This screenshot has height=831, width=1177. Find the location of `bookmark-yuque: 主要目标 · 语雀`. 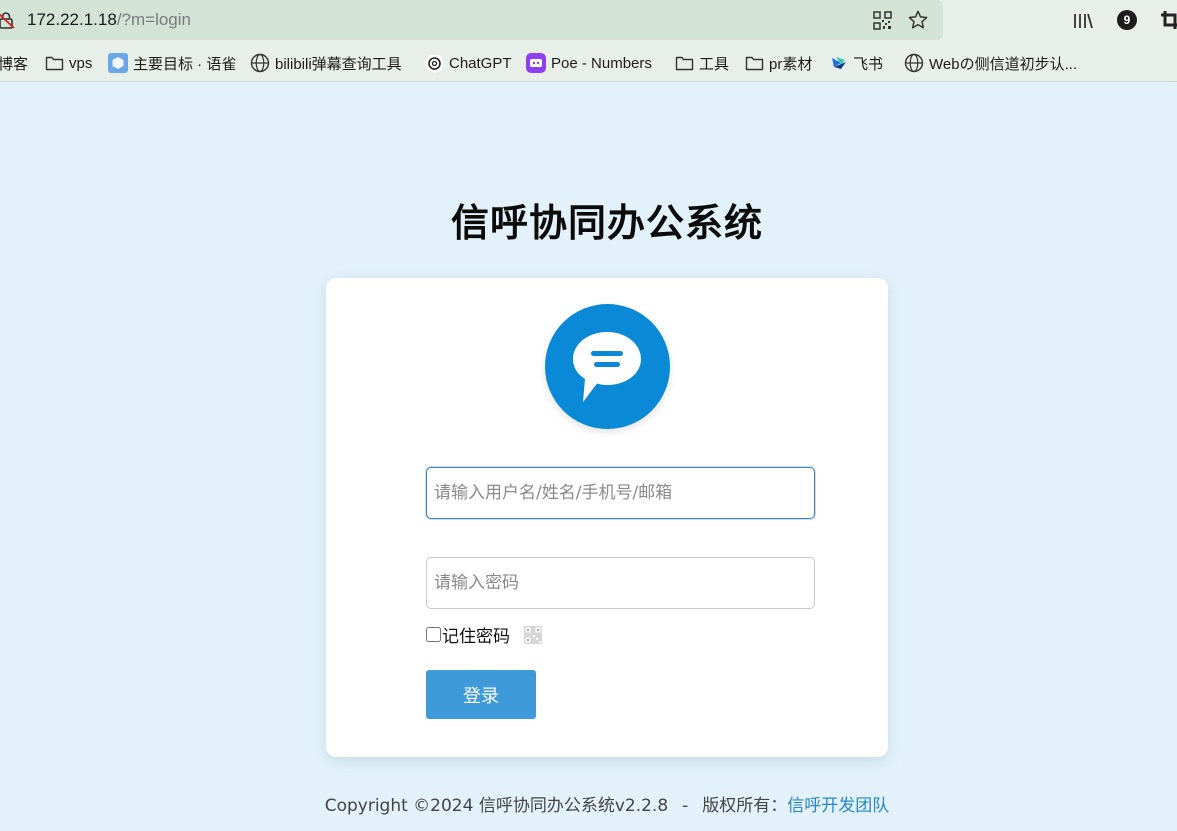

bookmark-yuque: 主要目标 · 语雀 is located at coordinates (172, 63).